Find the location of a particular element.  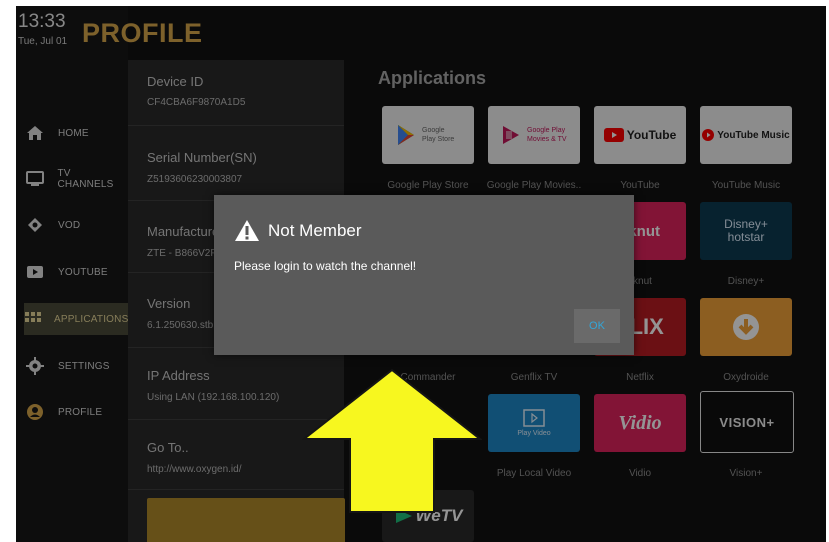

ok-button: OK is located at coordinates (597, 326).